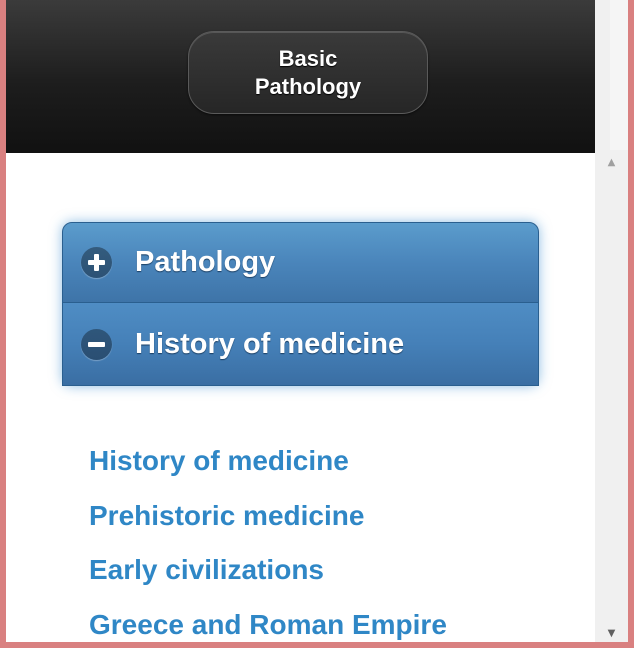 Image resolution: width=634 pixels, height=648 pixels. Describe the element at coordinates (96, 262) in the screenshot. I see `plus-icon` at that location.